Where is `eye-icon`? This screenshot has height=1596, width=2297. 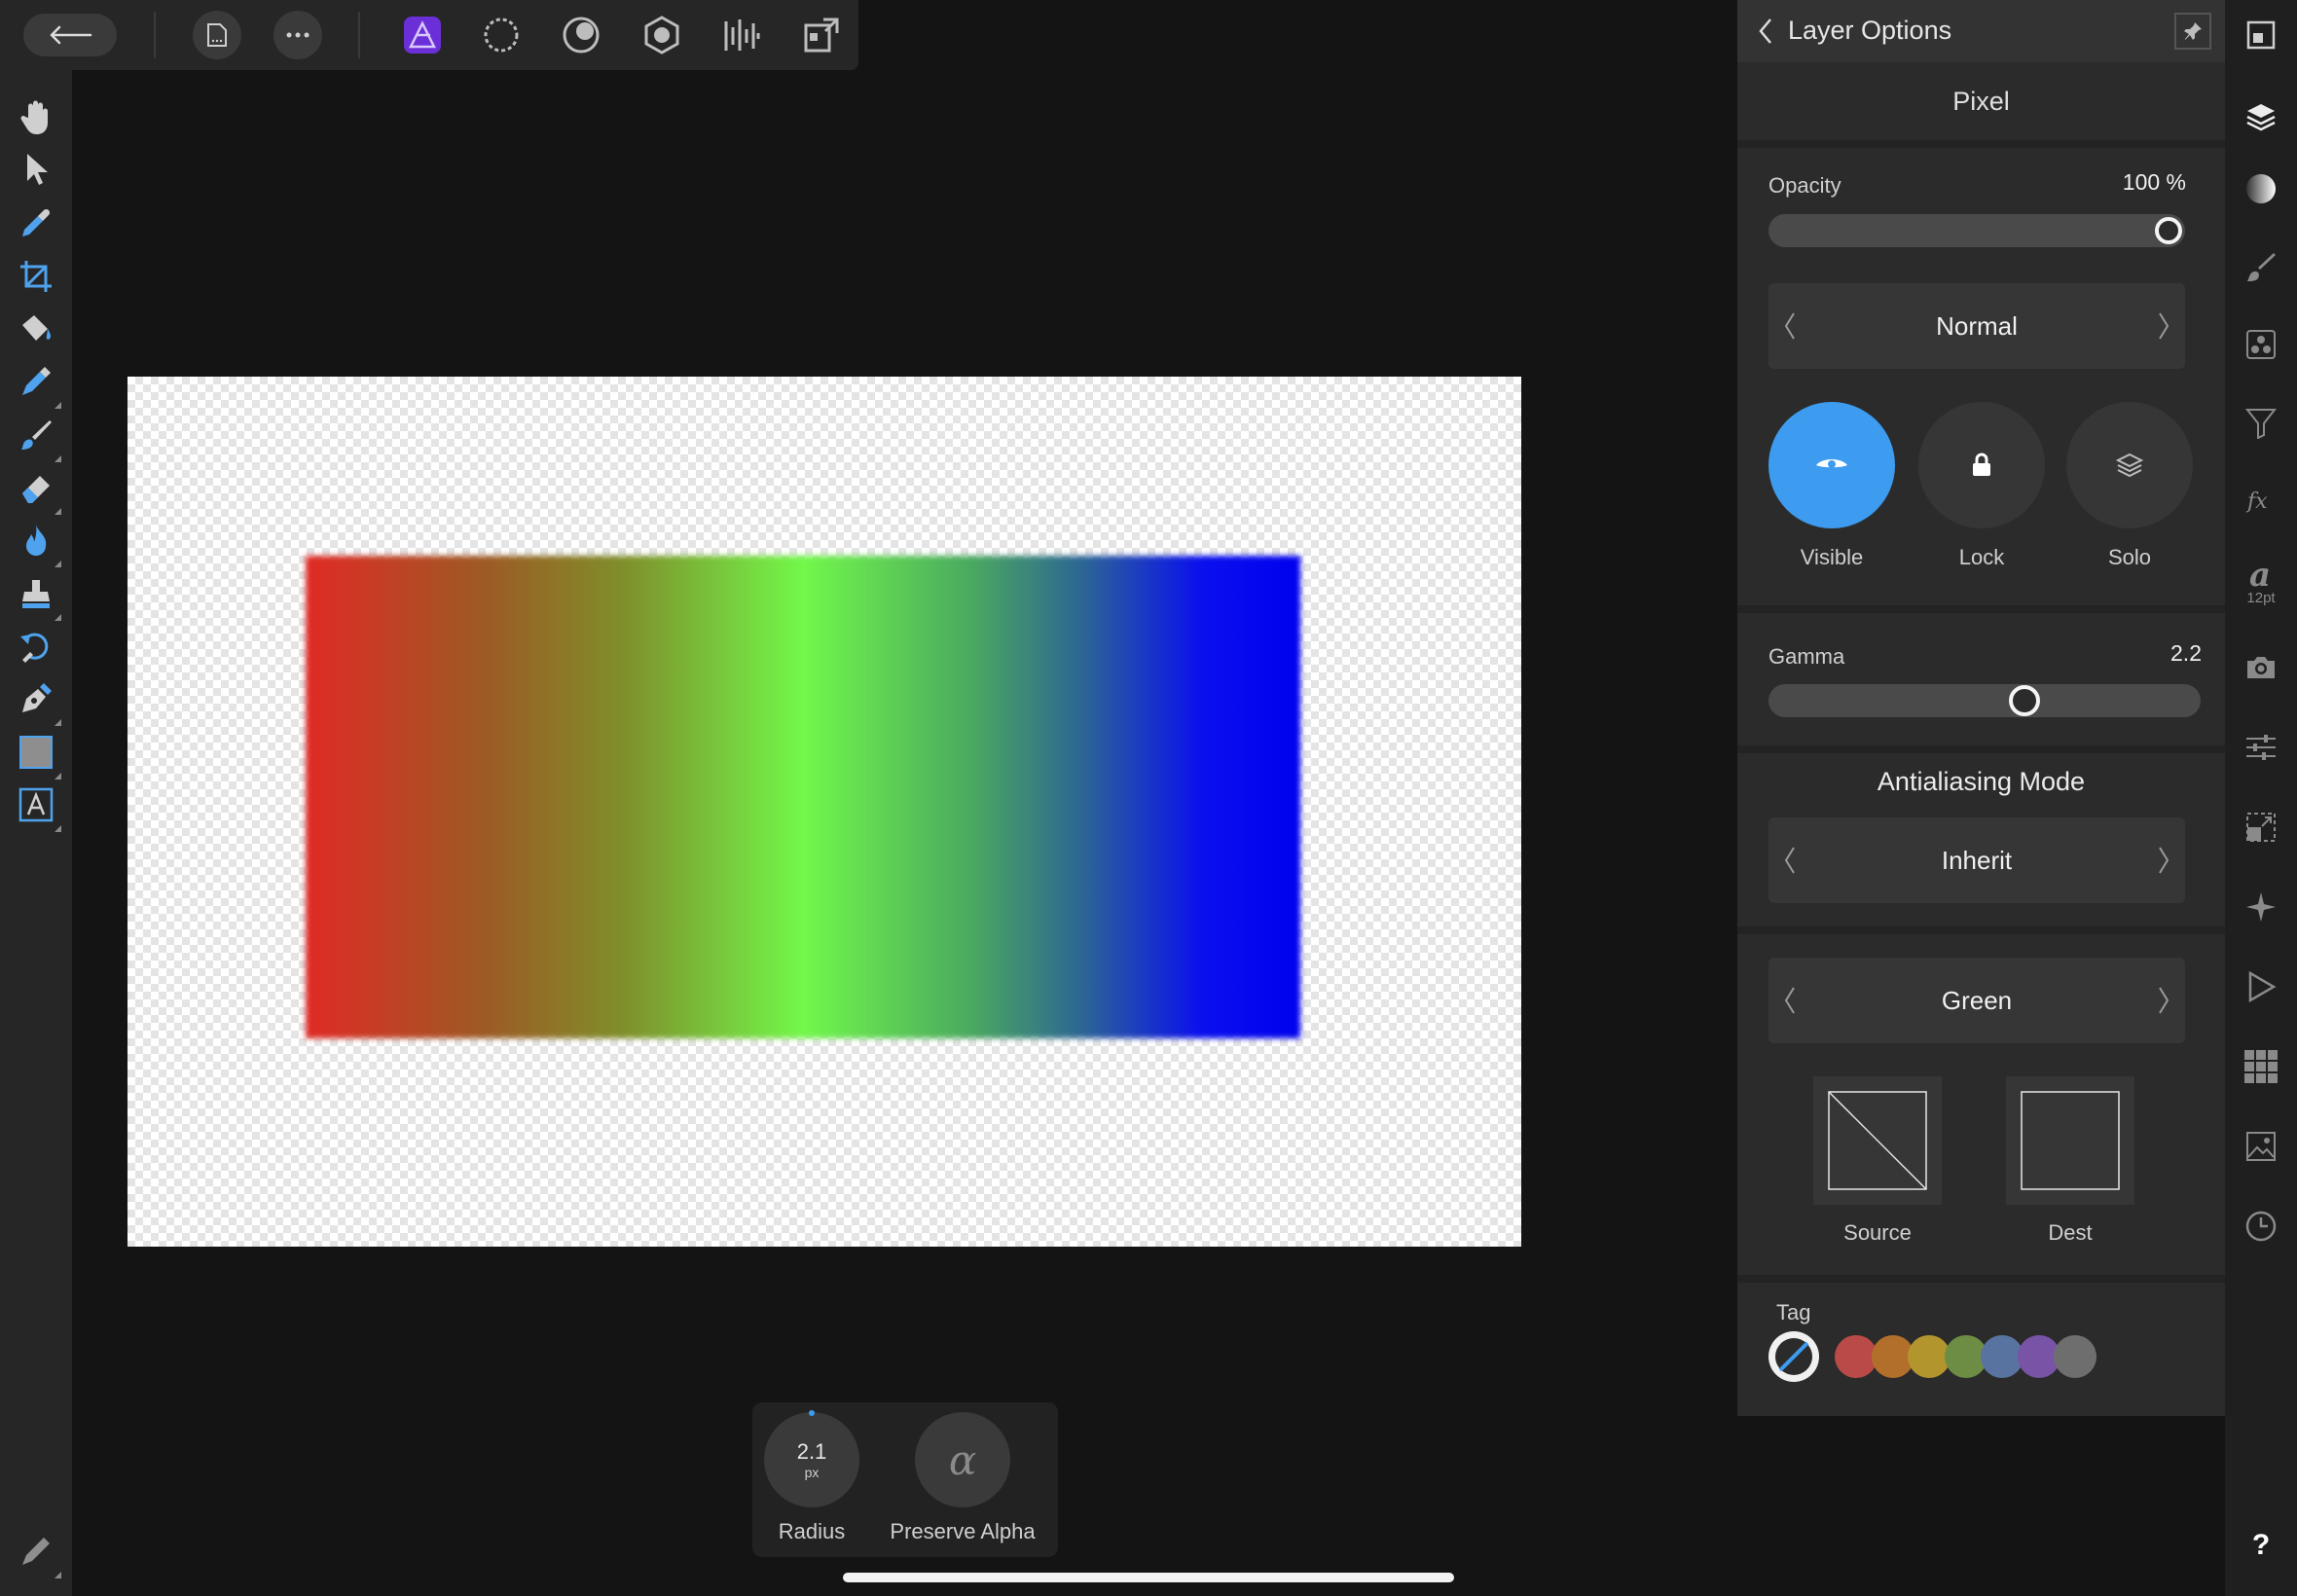 eye-icon is located at coordinates (1832, 464).